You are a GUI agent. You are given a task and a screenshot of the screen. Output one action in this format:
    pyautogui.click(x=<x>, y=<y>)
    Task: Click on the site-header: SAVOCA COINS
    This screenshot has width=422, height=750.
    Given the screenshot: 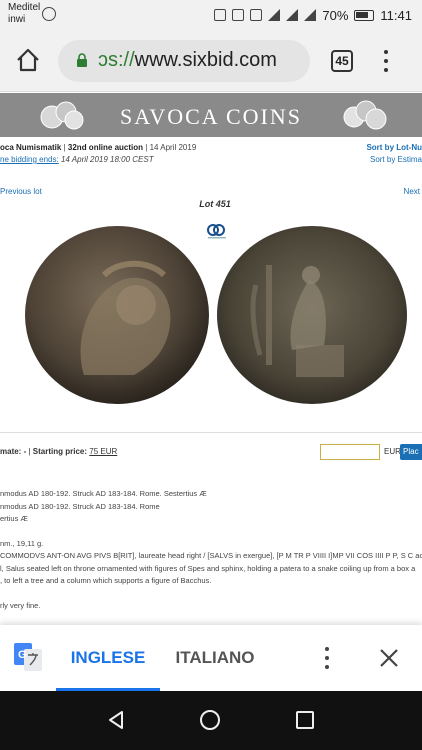 What is the action you would take?
    pyautogui.click(x=211, y=115)
    